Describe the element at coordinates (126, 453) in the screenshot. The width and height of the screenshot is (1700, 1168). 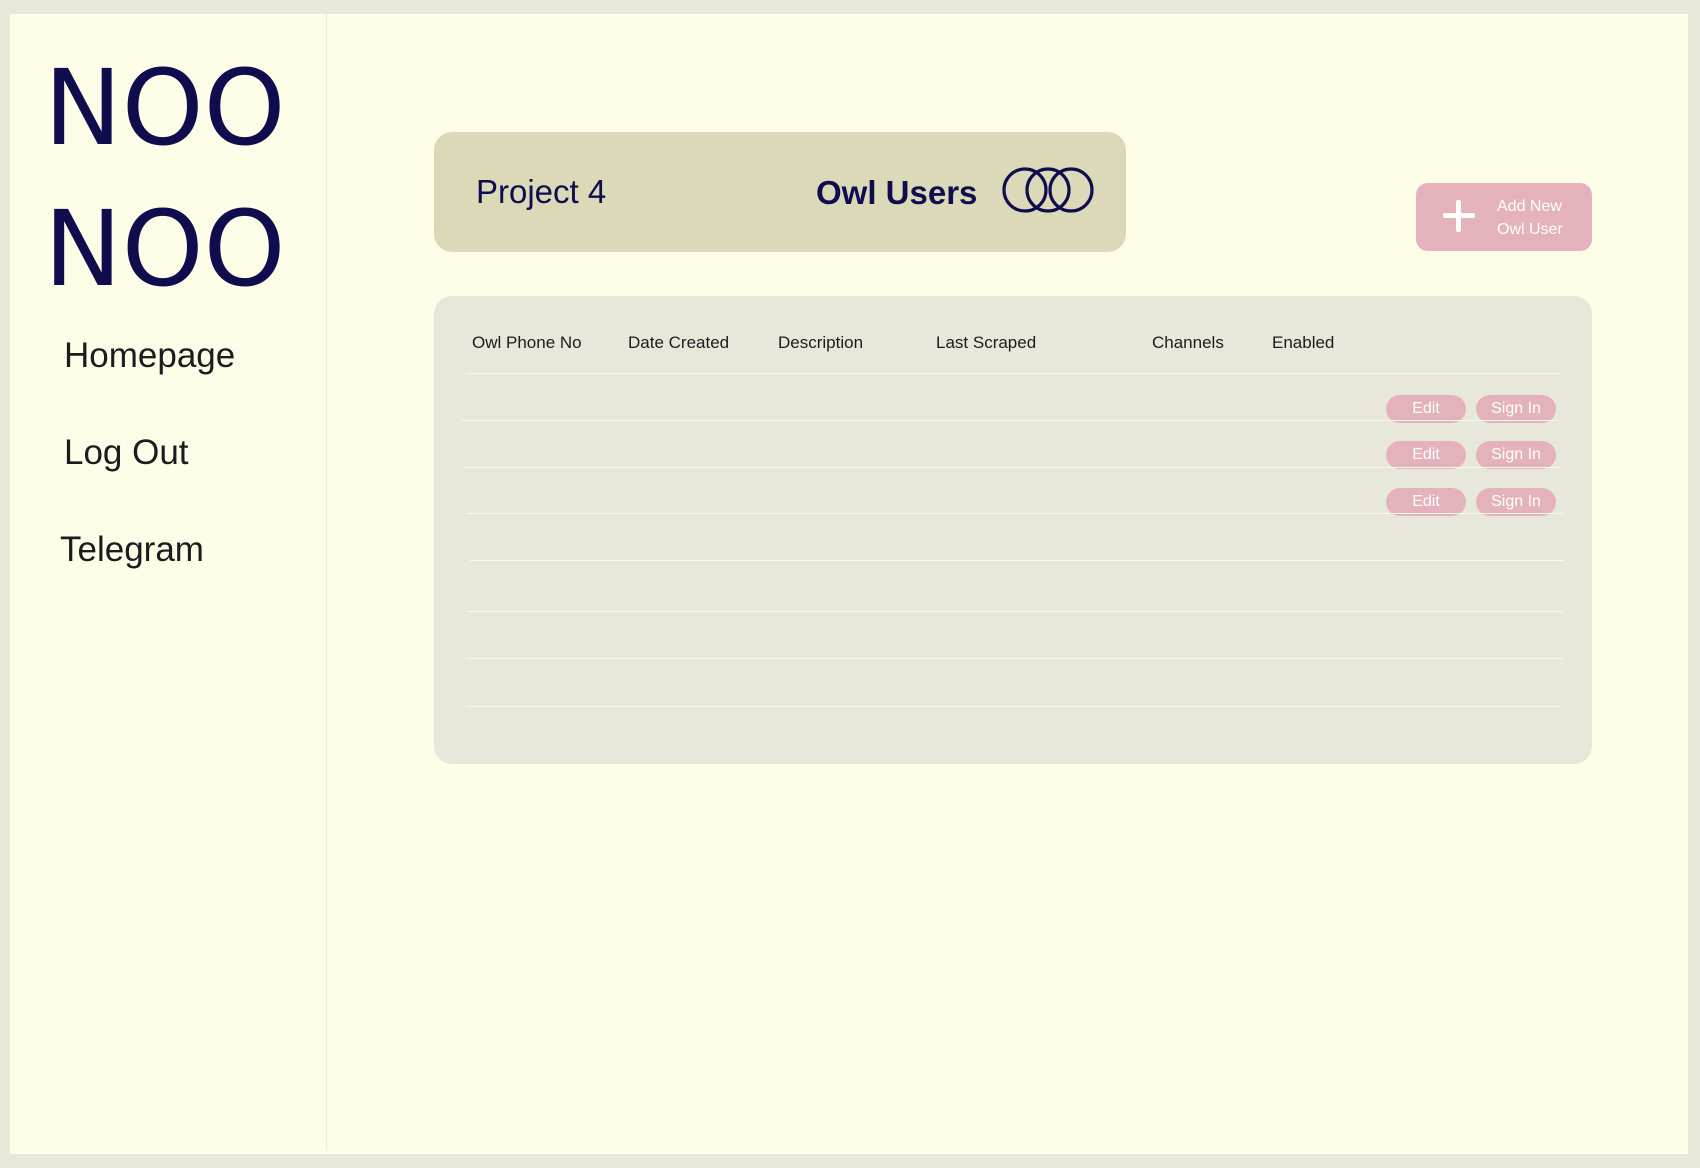
I see `nav-log-out: Log Out` at that location.